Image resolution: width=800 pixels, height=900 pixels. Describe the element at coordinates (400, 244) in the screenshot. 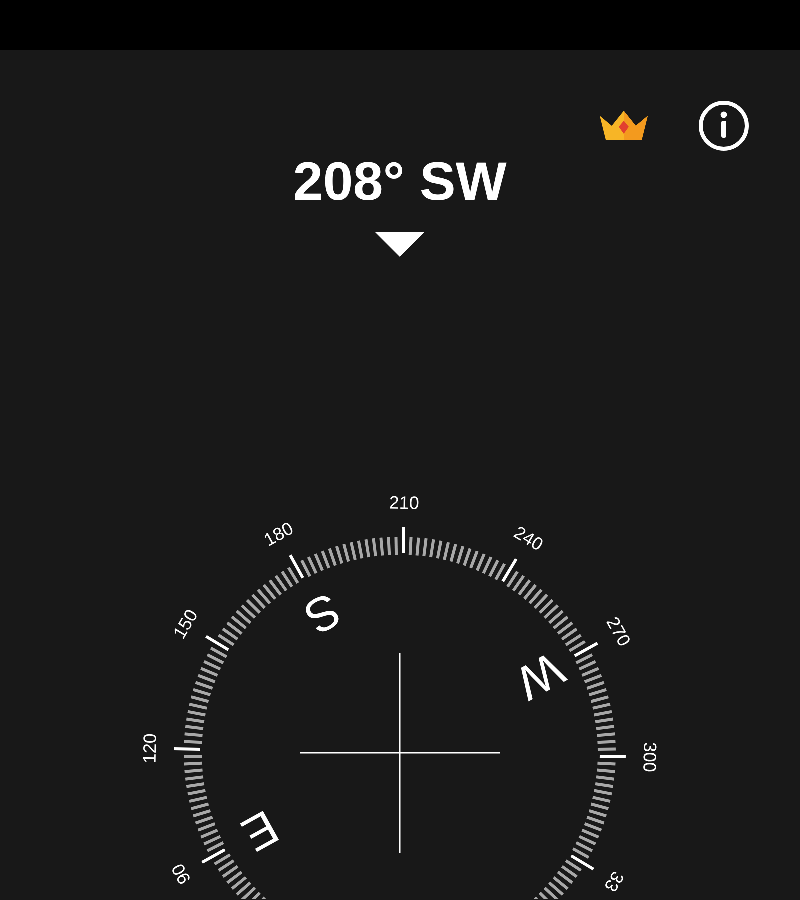

I see `pointer-icon` at that location.